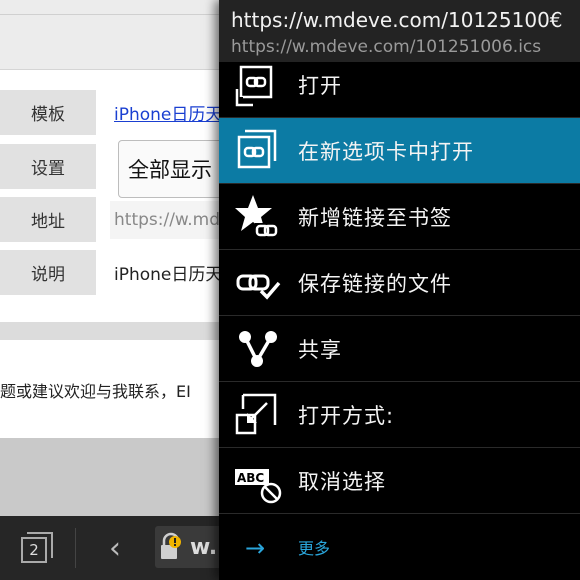  I want to click on menu-item-label: 新增链接至书签, so click(375, 218).